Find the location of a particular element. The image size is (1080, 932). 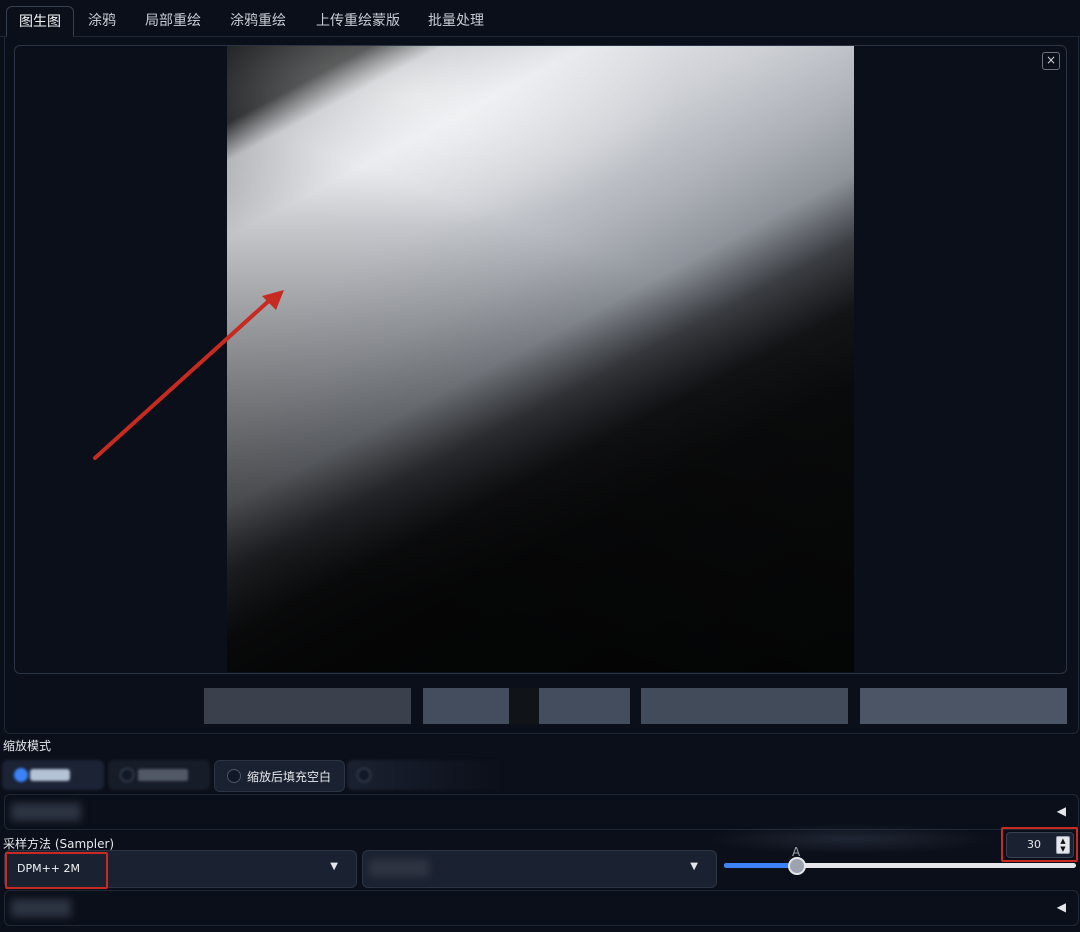

tab-sketch: 涂鸦 is located at coordinates (102, 21).